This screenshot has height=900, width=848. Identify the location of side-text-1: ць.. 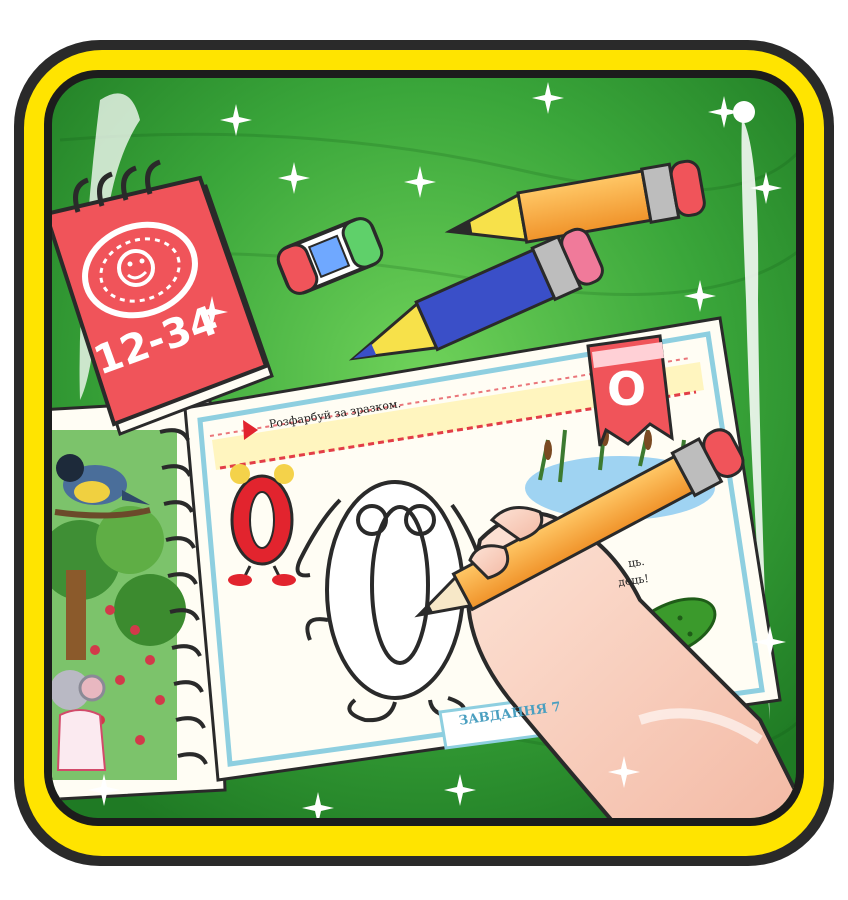
(636, 562).